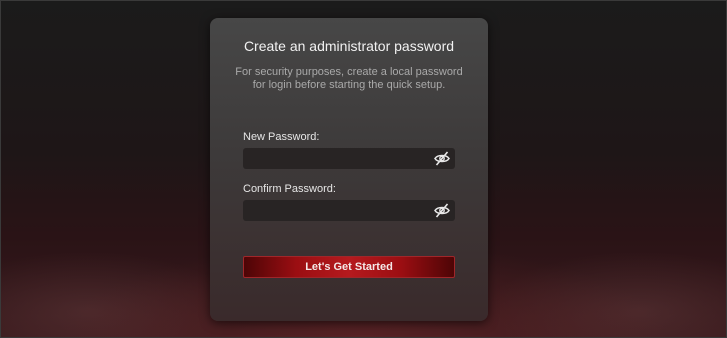  I want to click on dialog-title: Create an administrator password, so click(349, 46).